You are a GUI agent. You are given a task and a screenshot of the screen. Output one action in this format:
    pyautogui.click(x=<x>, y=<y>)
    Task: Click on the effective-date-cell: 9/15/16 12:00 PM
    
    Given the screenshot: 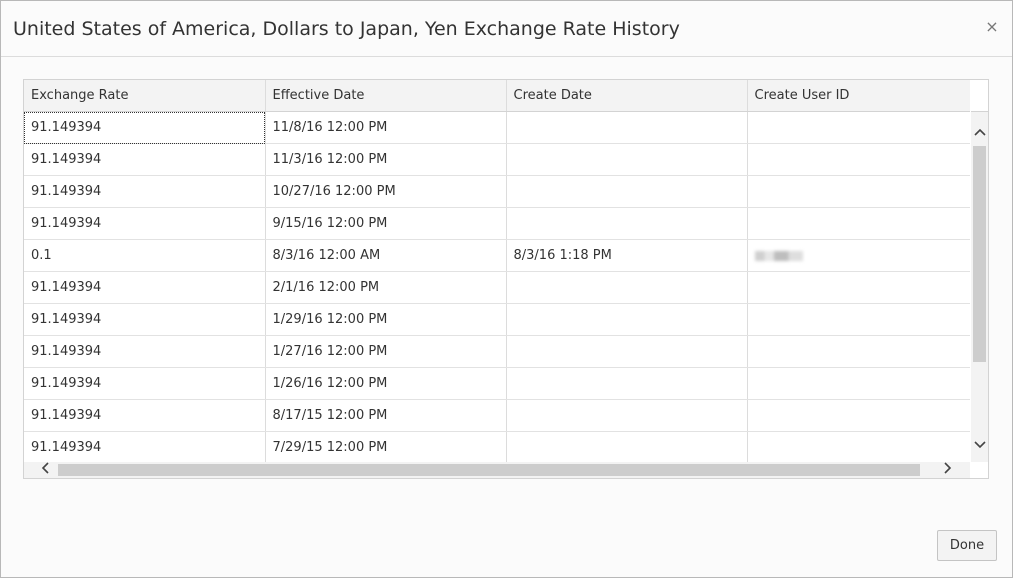 What is the action you would take?
    pyautogui.click(x=386, y=223)
    